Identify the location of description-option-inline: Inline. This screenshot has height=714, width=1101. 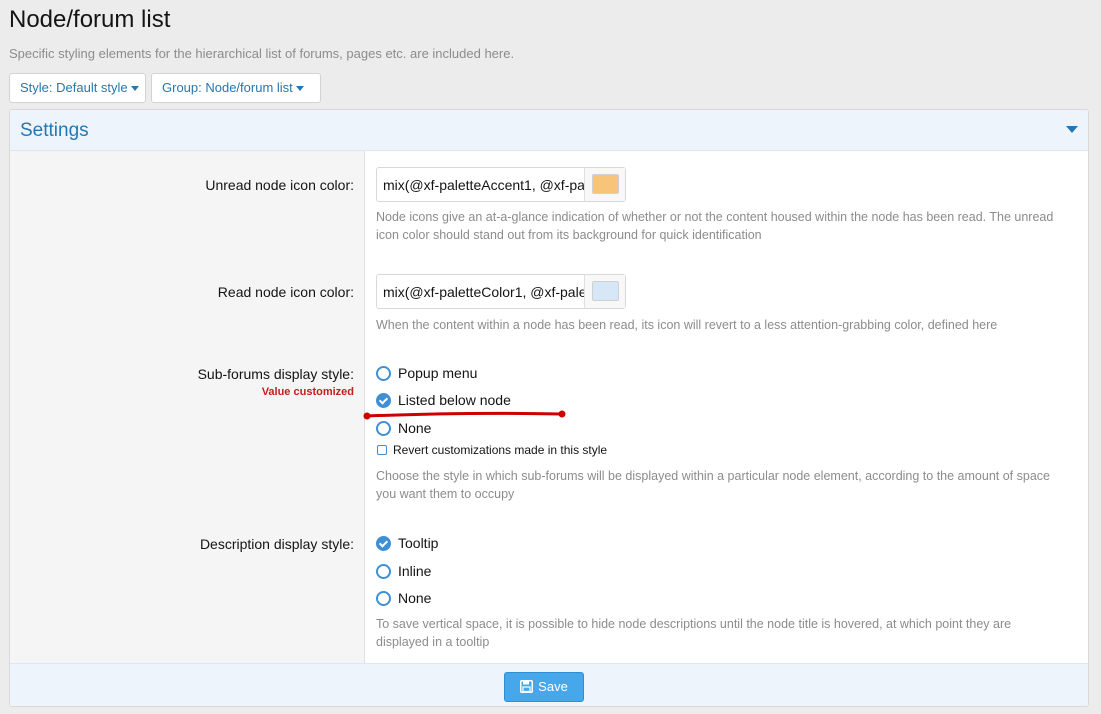
(416, 572).